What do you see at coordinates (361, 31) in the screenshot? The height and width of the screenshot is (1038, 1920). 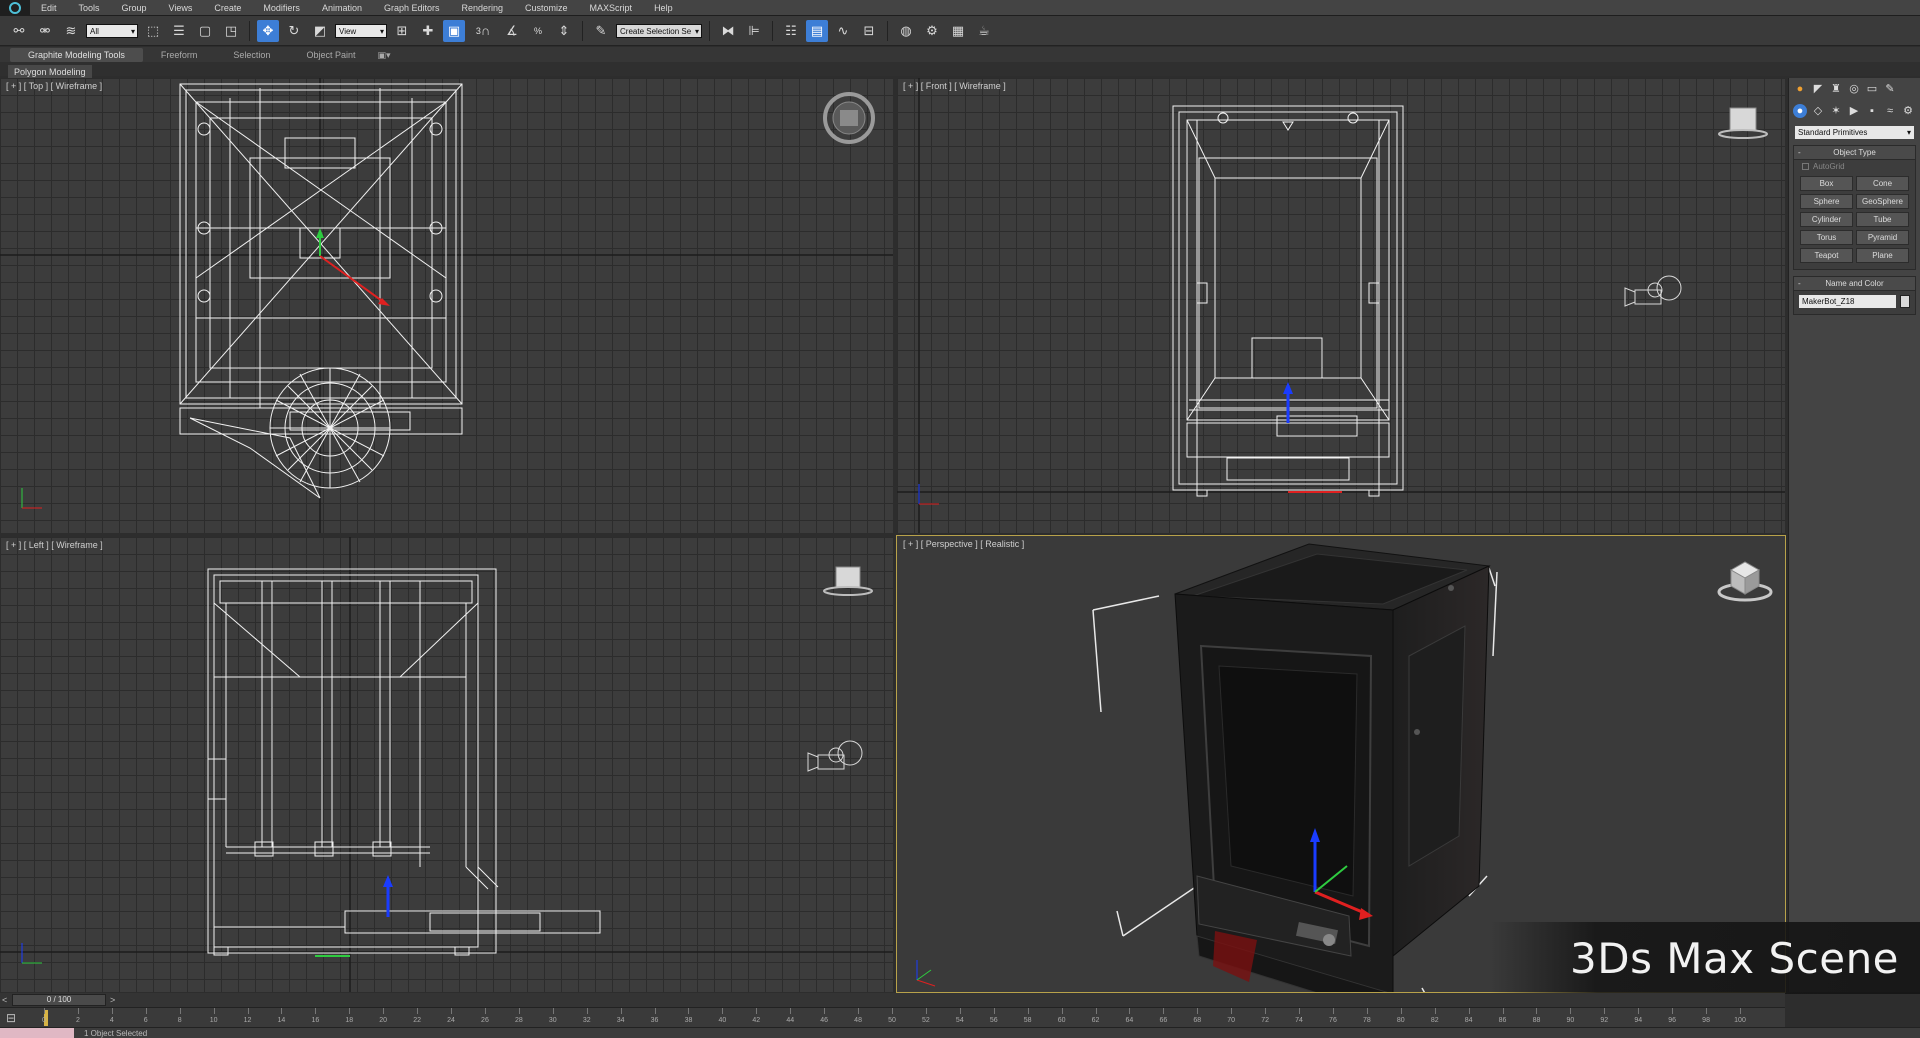 I see `reference-coordinate-dropdown: View` at bounding box center [361, 31].